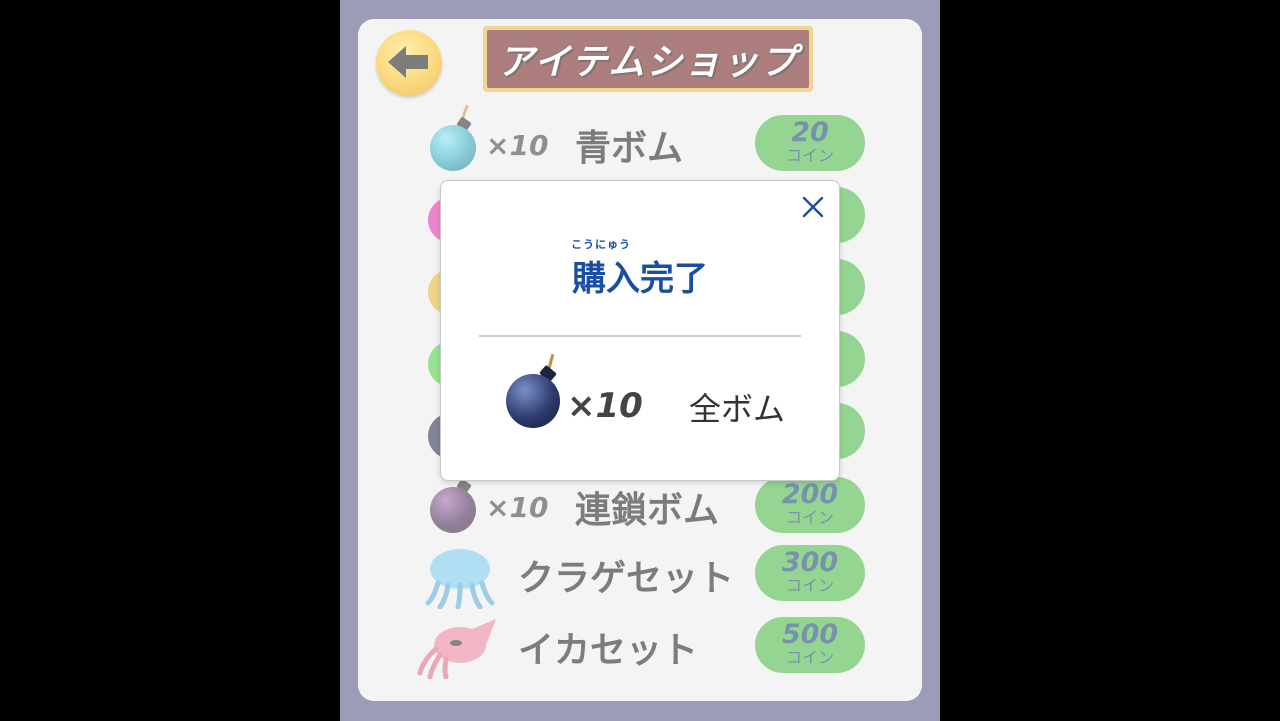 The height and width of the screenshot is (721, 1280). What do you see at coordinates (533, 401) in the screenshot?
I see `bomb-icon` at bounding box center [533, 401].